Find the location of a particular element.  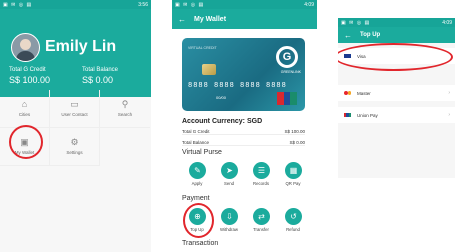

records-button: ☰ is located at coordinates (261, 170).